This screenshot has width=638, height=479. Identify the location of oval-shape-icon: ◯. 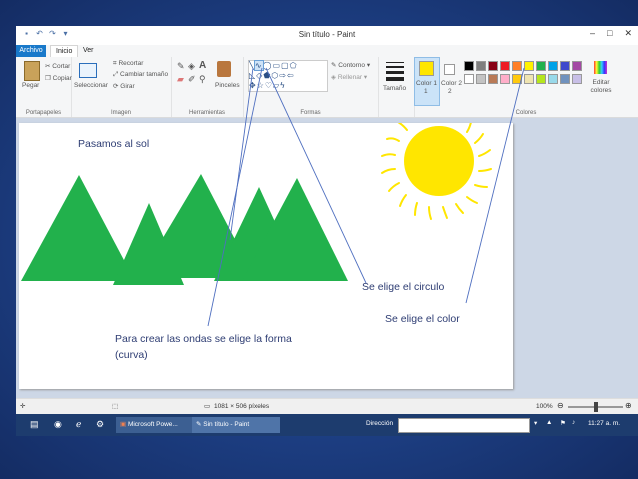
(268, 65).